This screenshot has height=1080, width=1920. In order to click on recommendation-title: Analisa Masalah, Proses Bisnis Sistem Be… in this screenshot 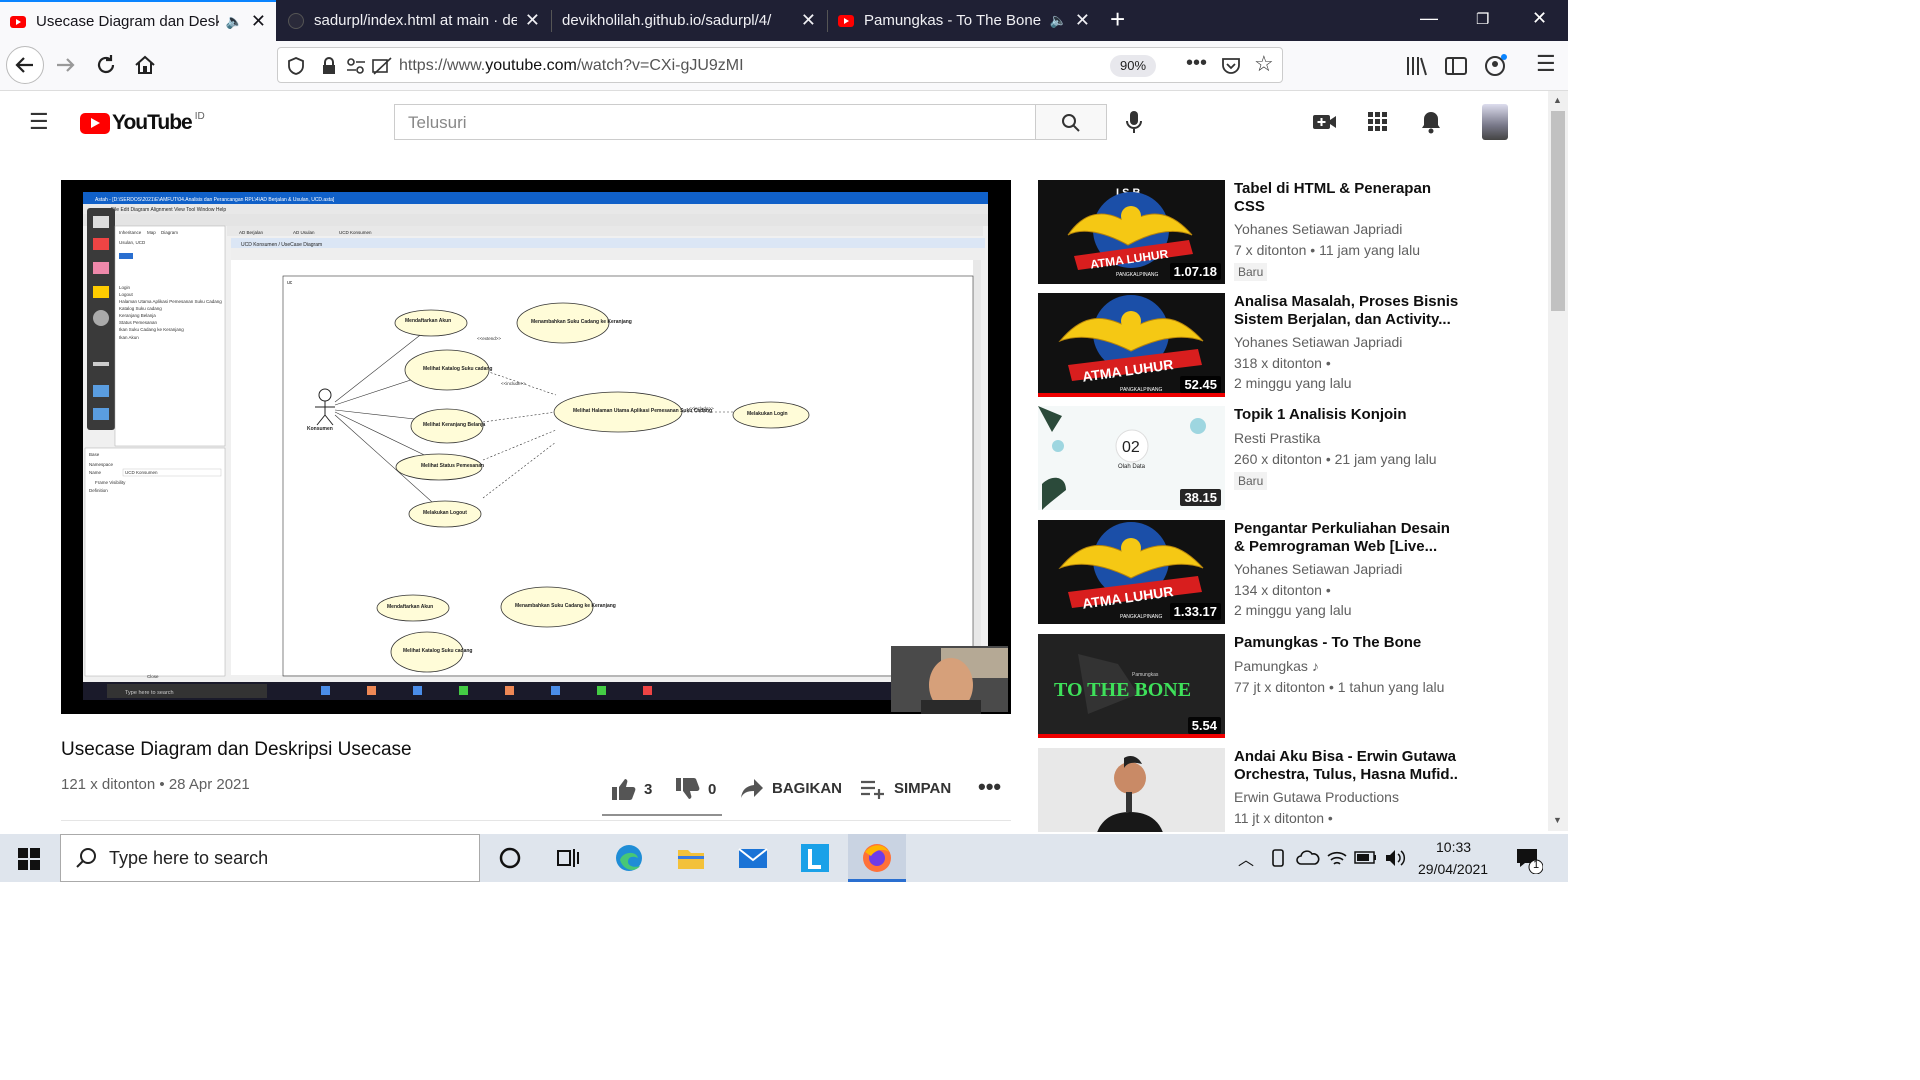, I will do `click(1349, 311)`.